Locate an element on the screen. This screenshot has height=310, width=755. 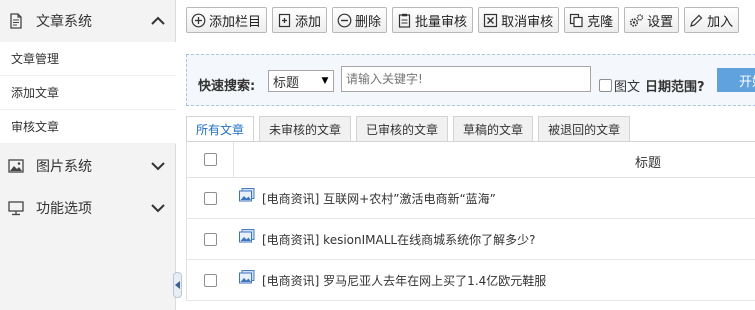
batch-review-button: 批量审核 is located at coordinates (433, 20).